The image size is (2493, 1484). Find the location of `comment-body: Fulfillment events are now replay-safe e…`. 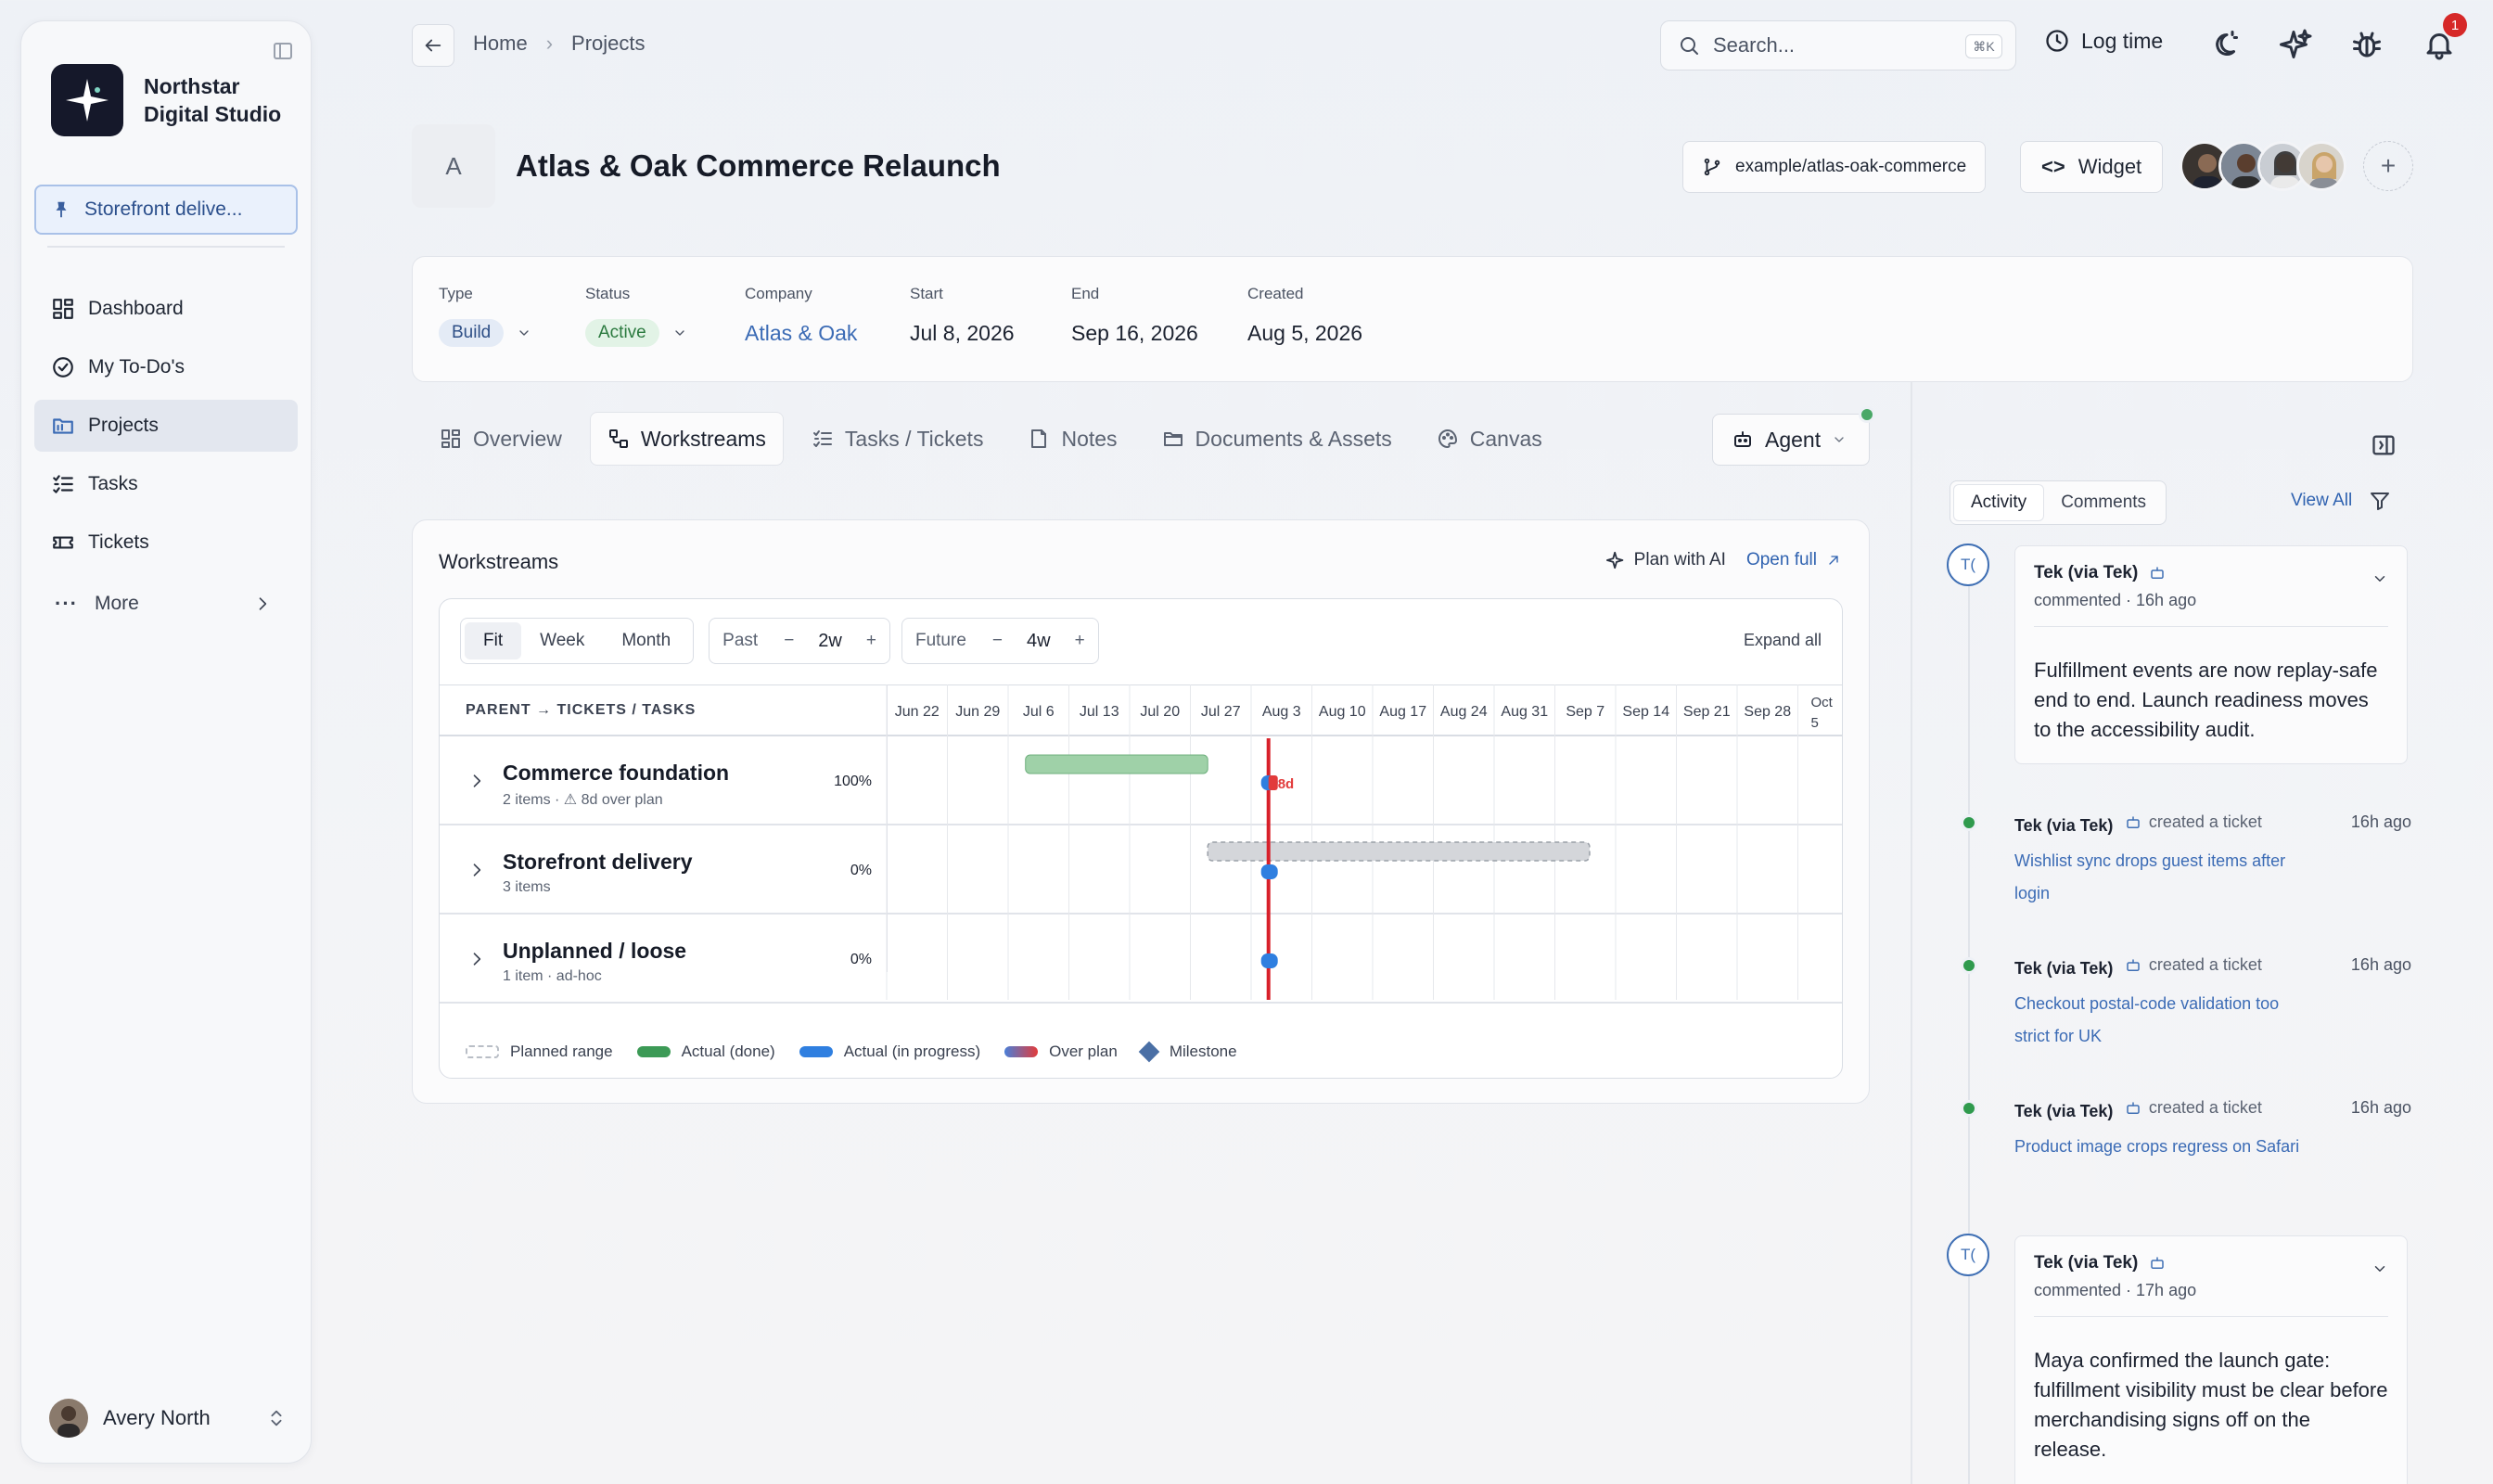

comment-body: Fulfillment events are now replay-safe e… is located at coordinates (2206, 700).